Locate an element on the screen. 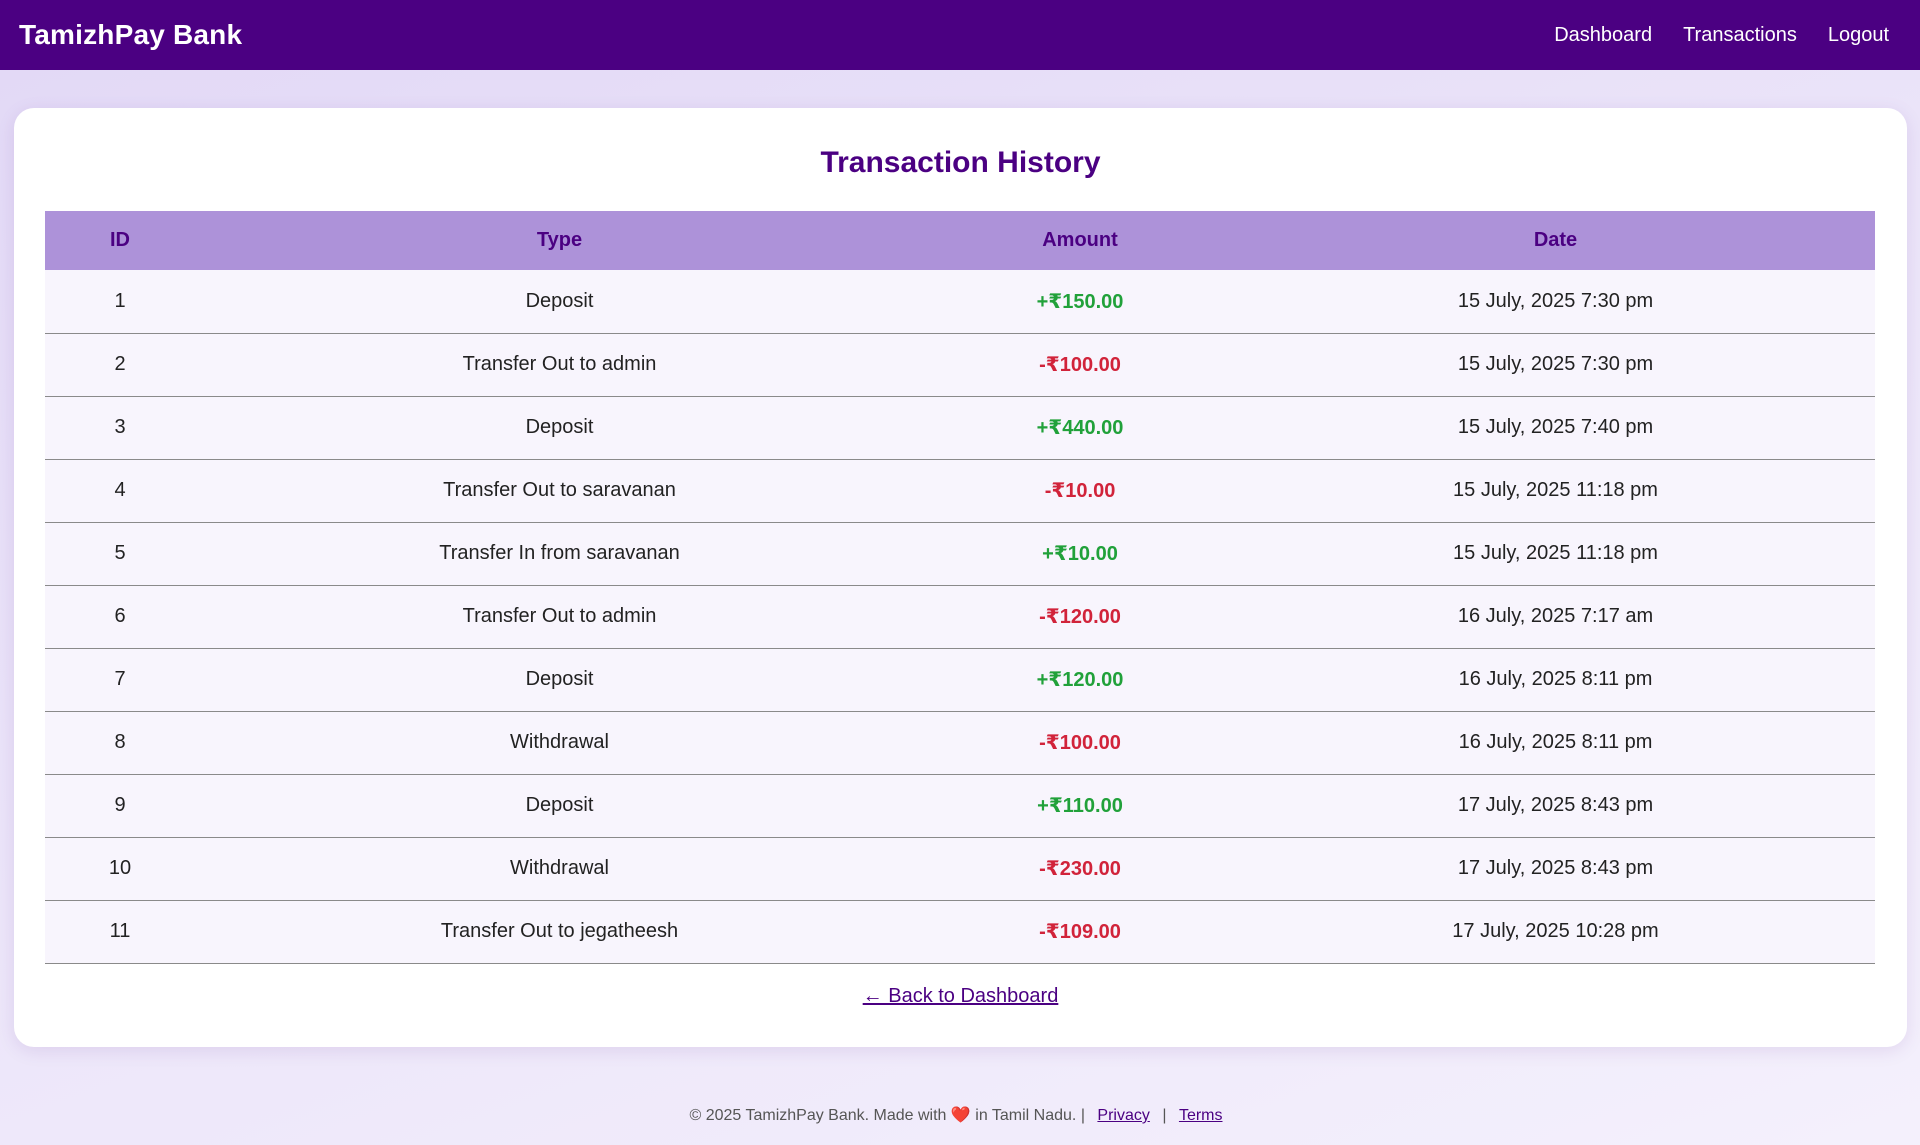 The image size is (1920, 1145). cell-type: Transfer In from saravanan is located at coordinates (559, 553).